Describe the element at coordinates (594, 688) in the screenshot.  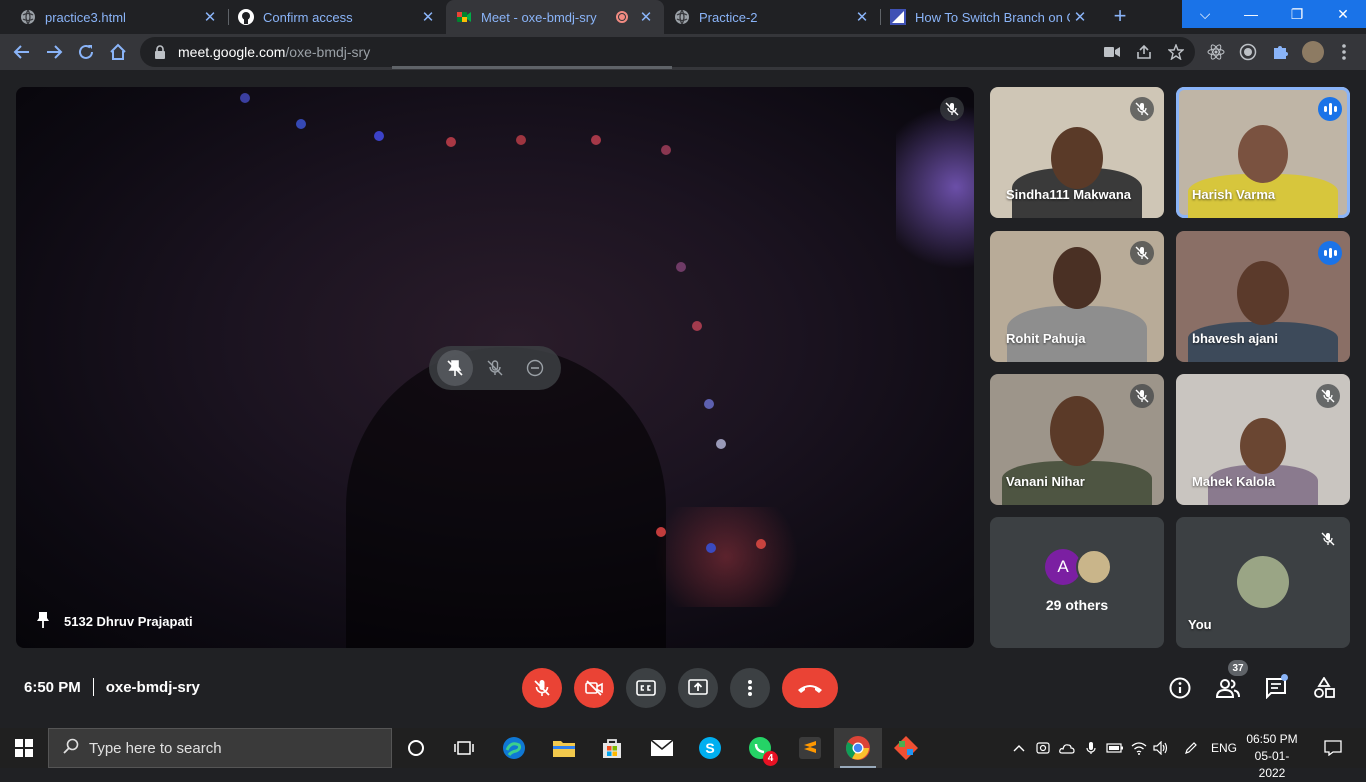
I see `camera-toggle-button` at that location.